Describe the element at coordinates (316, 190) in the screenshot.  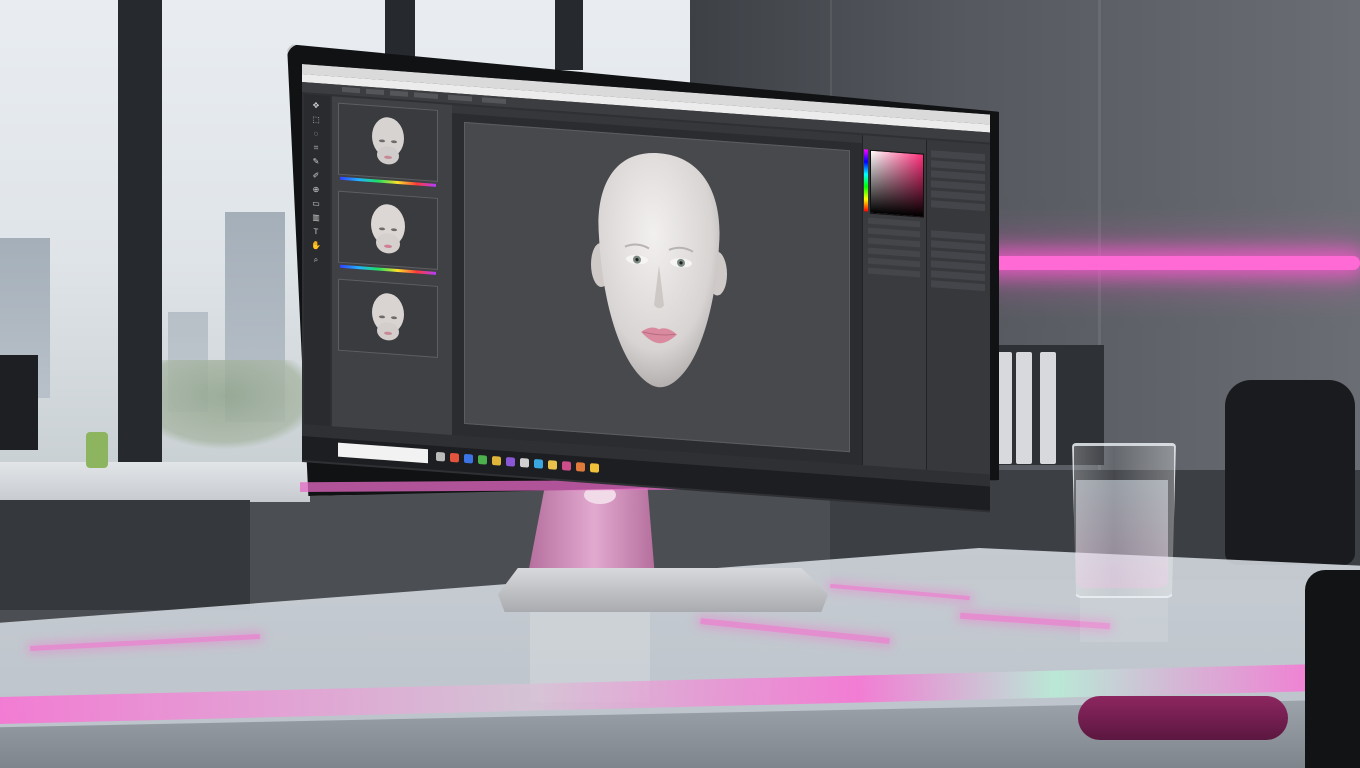
I see `stamp-tool-icon: ⊕` at that location.